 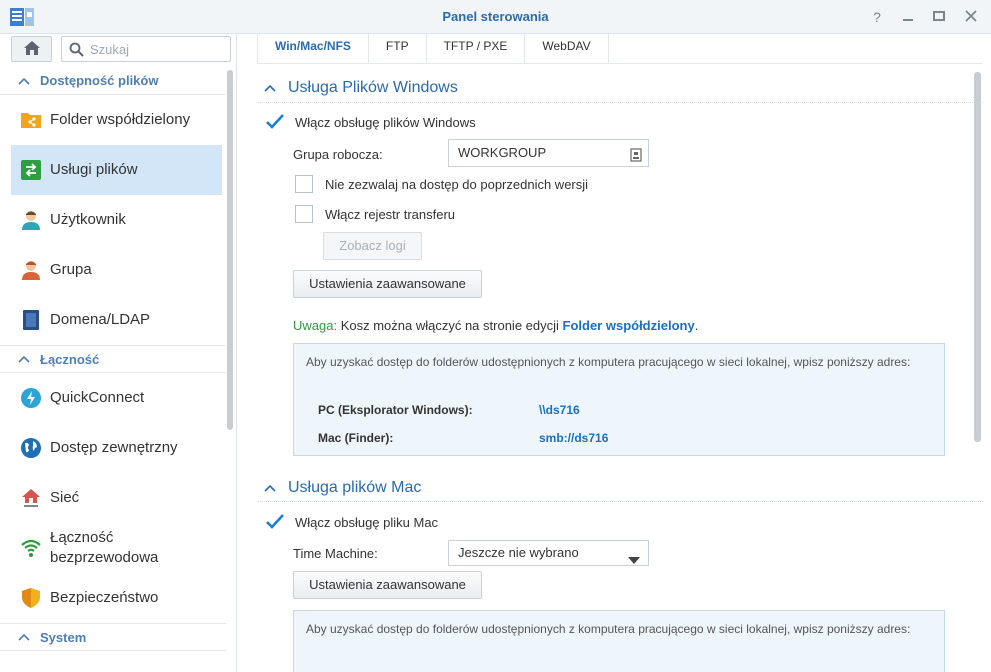 What do you see at coordinates (548, 153) in the screenshot?
I see `workgroup-input: WORKGROUP` at bounding box center [548, 153].